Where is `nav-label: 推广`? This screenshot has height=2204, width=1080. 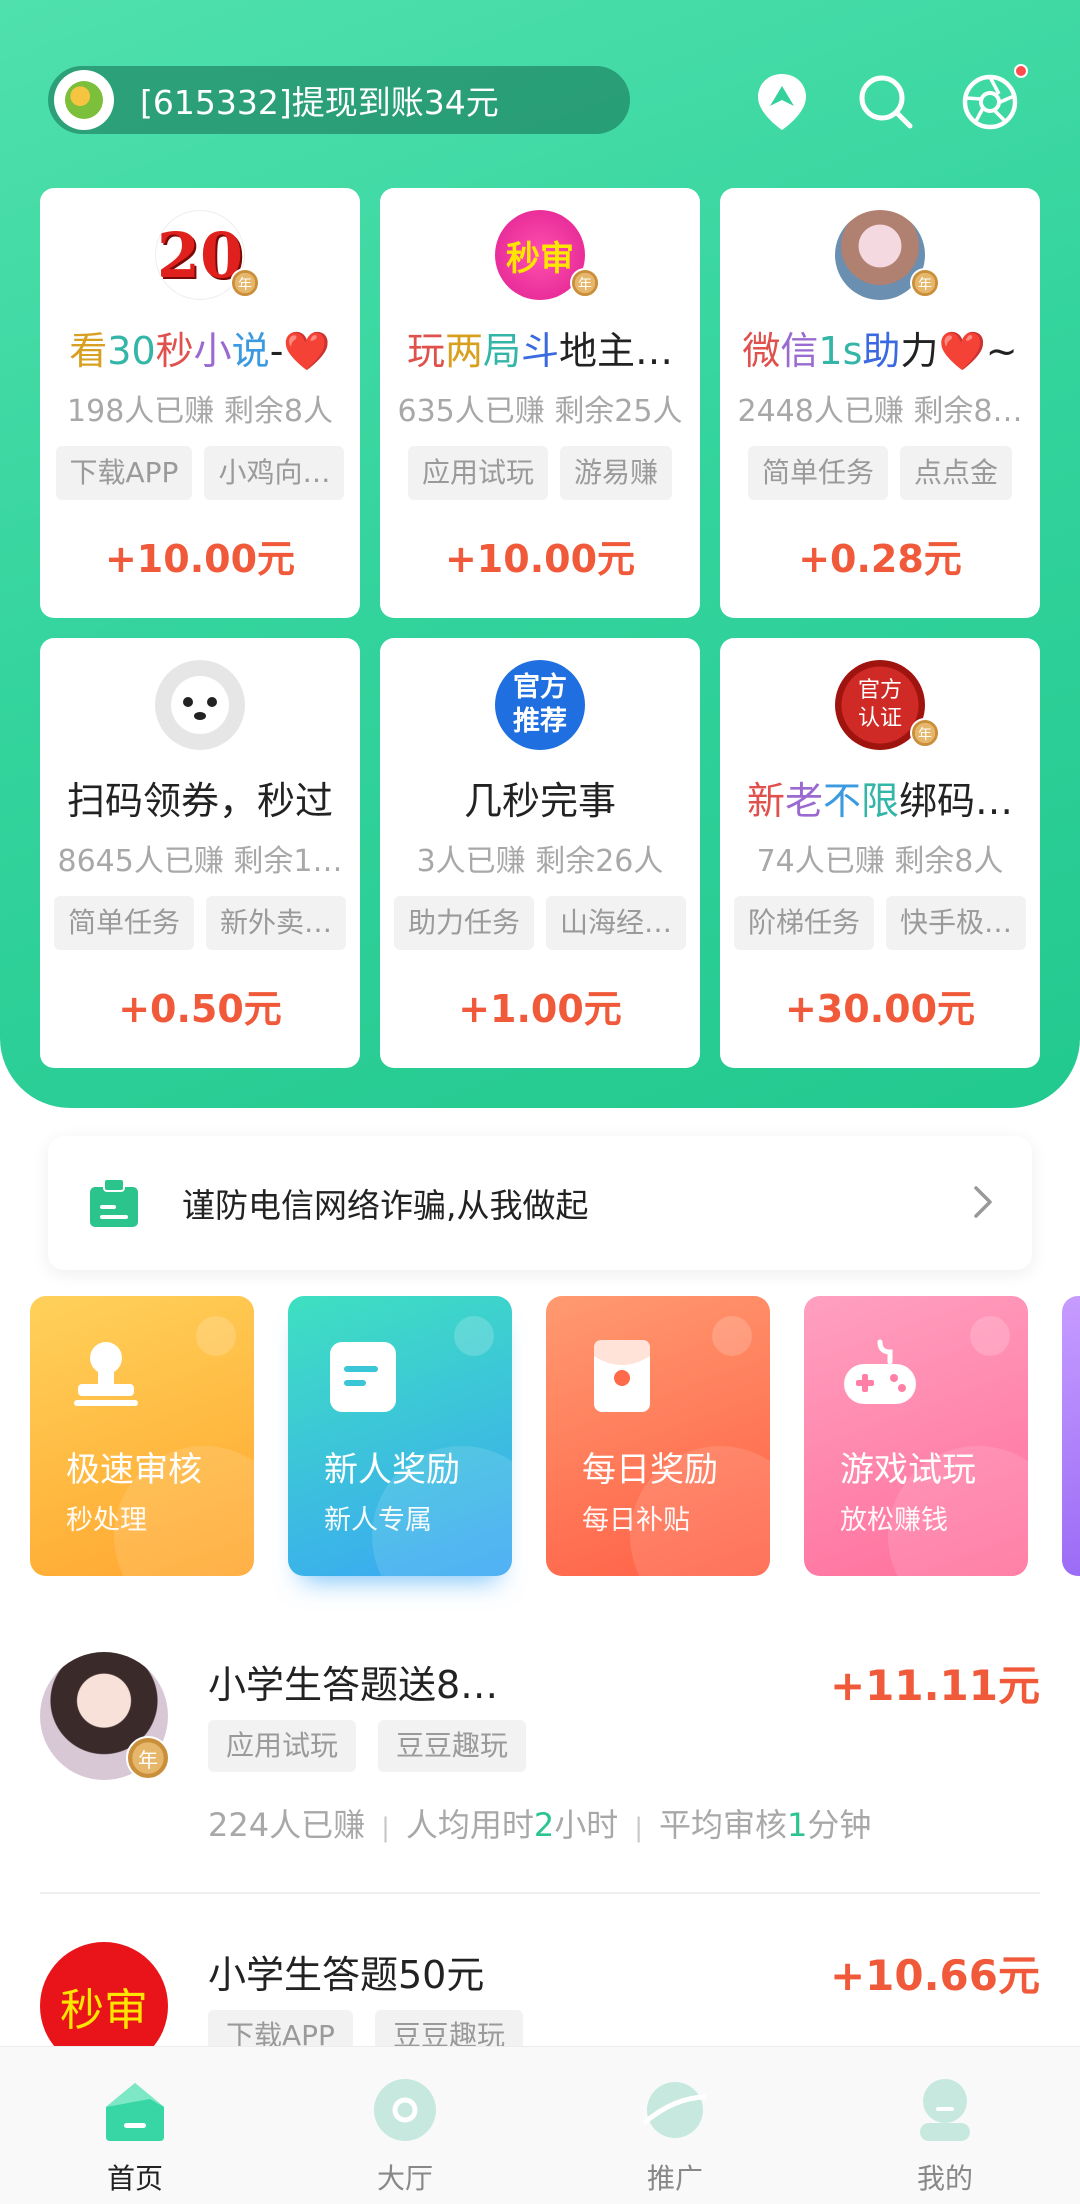 nav-label: 推广 is located at coordinates (674, 2178).